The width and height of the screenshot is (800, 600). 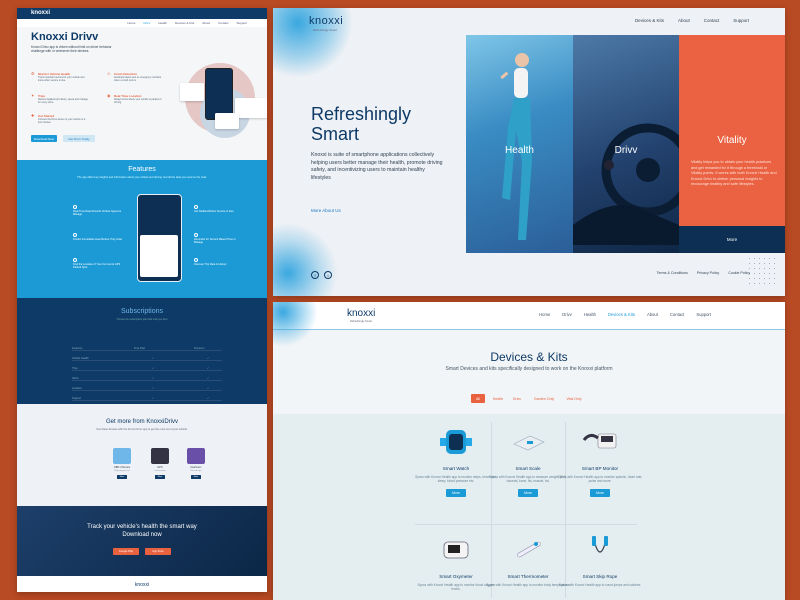 What do you see at coordinates (79, 138) in the screenshot?
I see `get-drivv-button: Get Drivv Today` at bounding box center [79, 138].